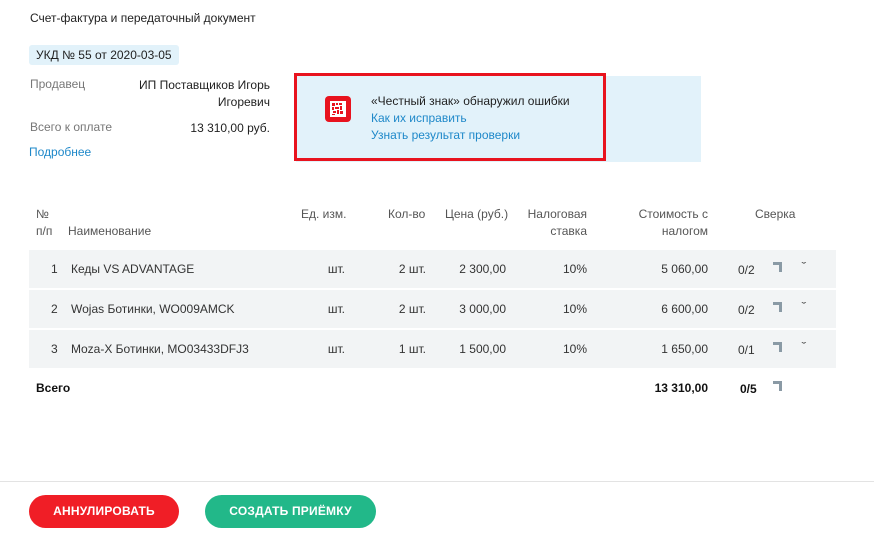  I want to click on total-payable-label: Всего к оплате, so click(71, 127).